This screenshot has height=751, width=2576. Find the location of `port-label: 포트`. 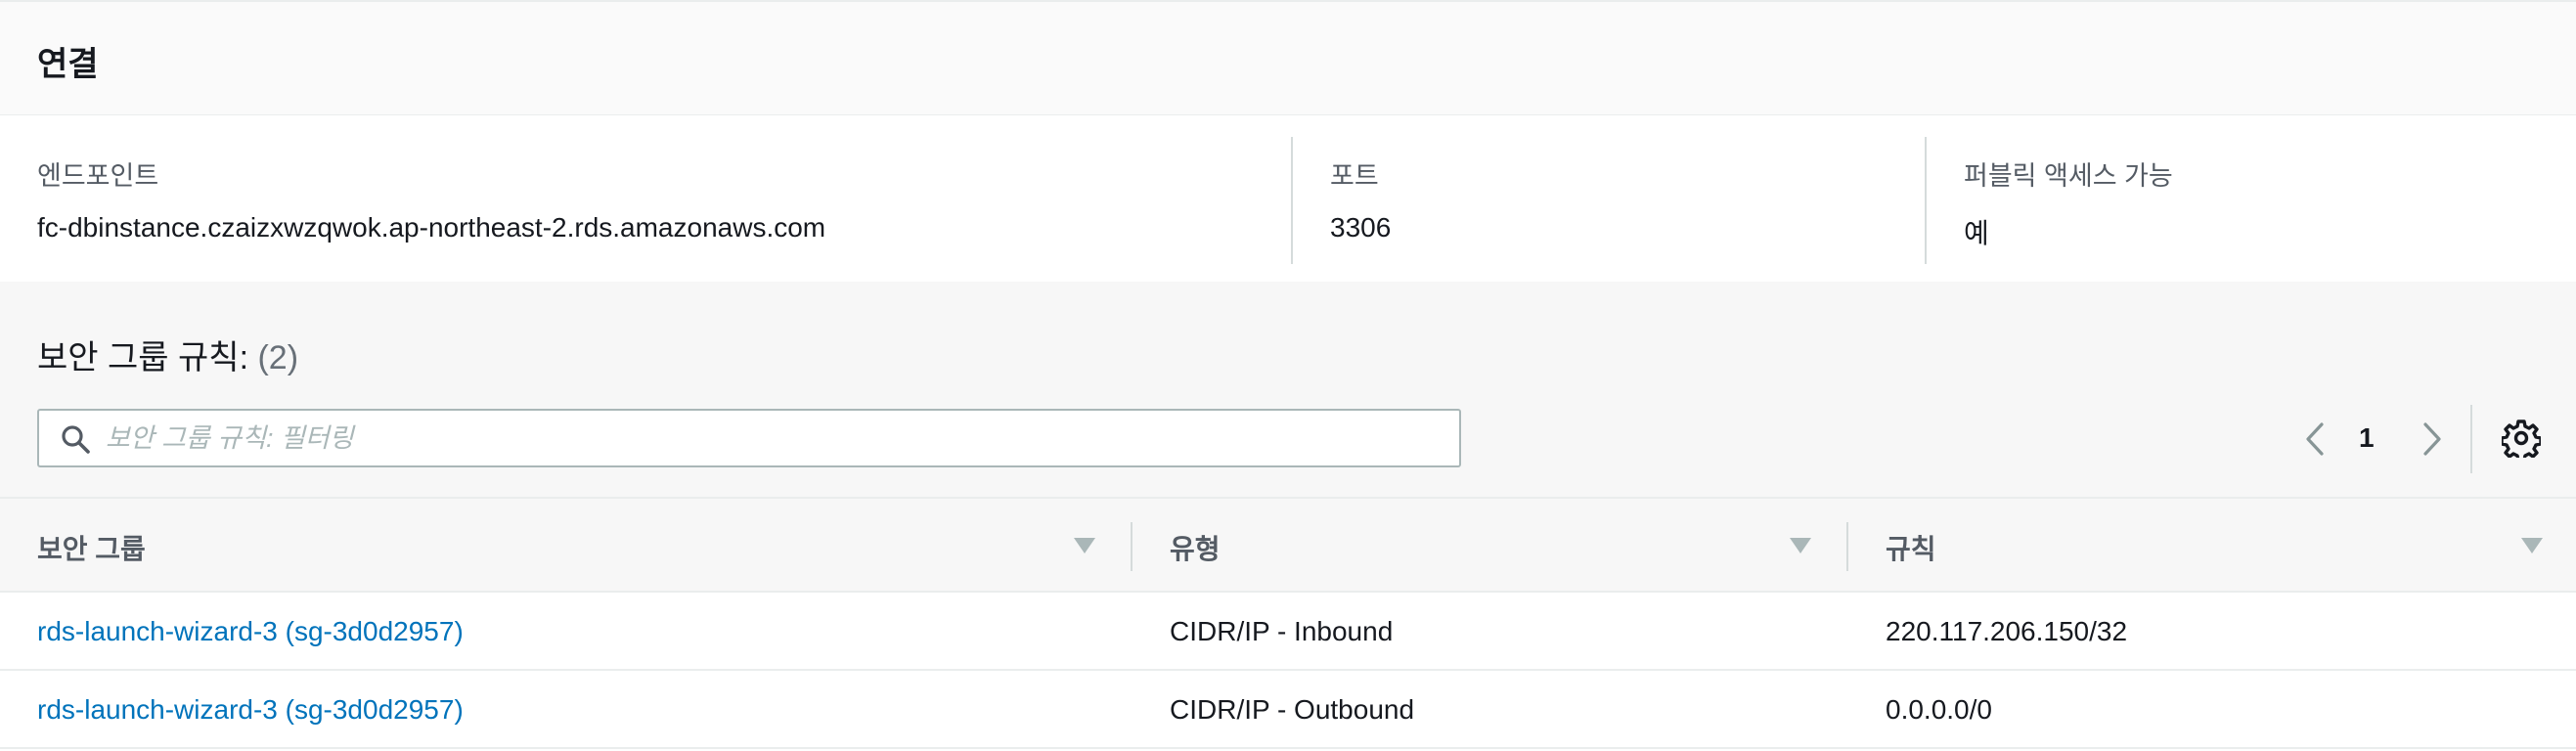

port-label: 포트 is located at coordinates (1354, 176).